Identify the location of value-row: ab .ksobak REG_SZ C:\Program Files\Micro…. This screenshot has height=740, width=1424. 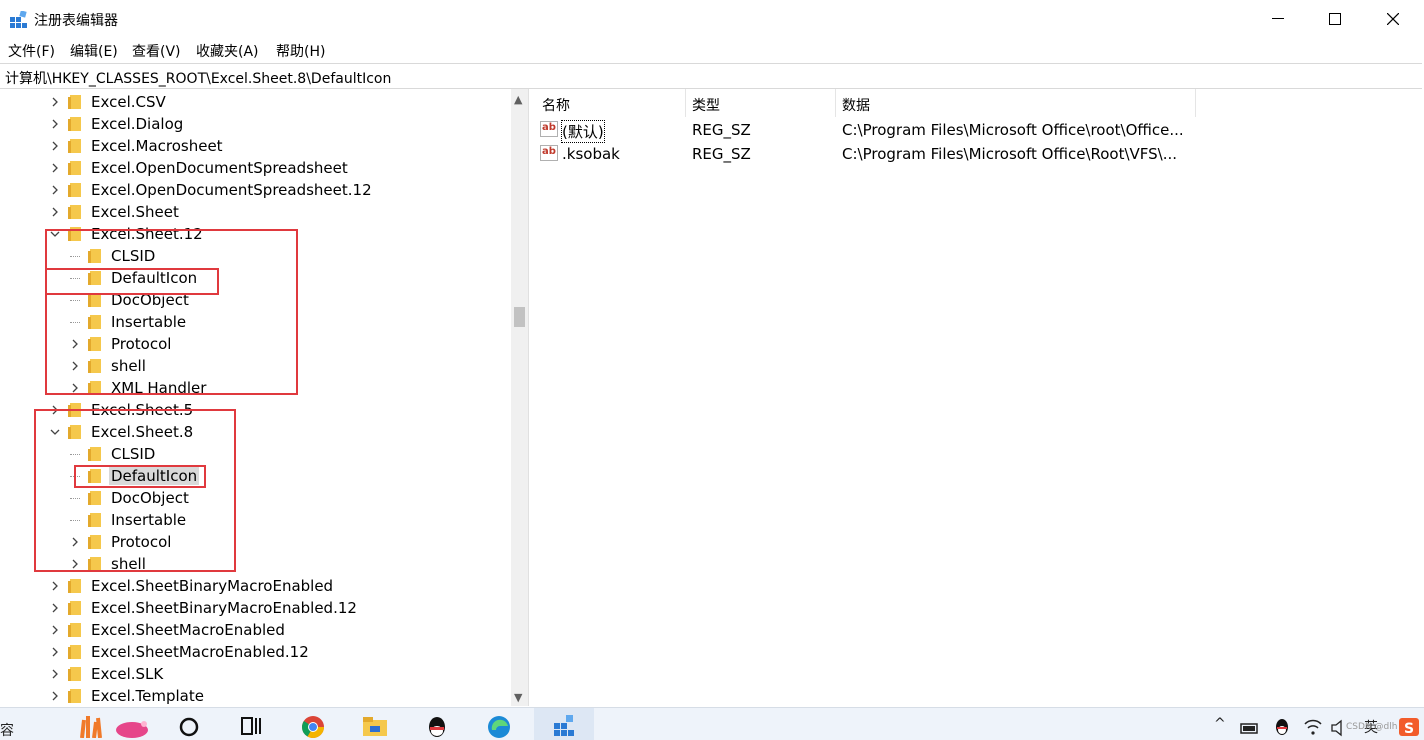
(979, 154).